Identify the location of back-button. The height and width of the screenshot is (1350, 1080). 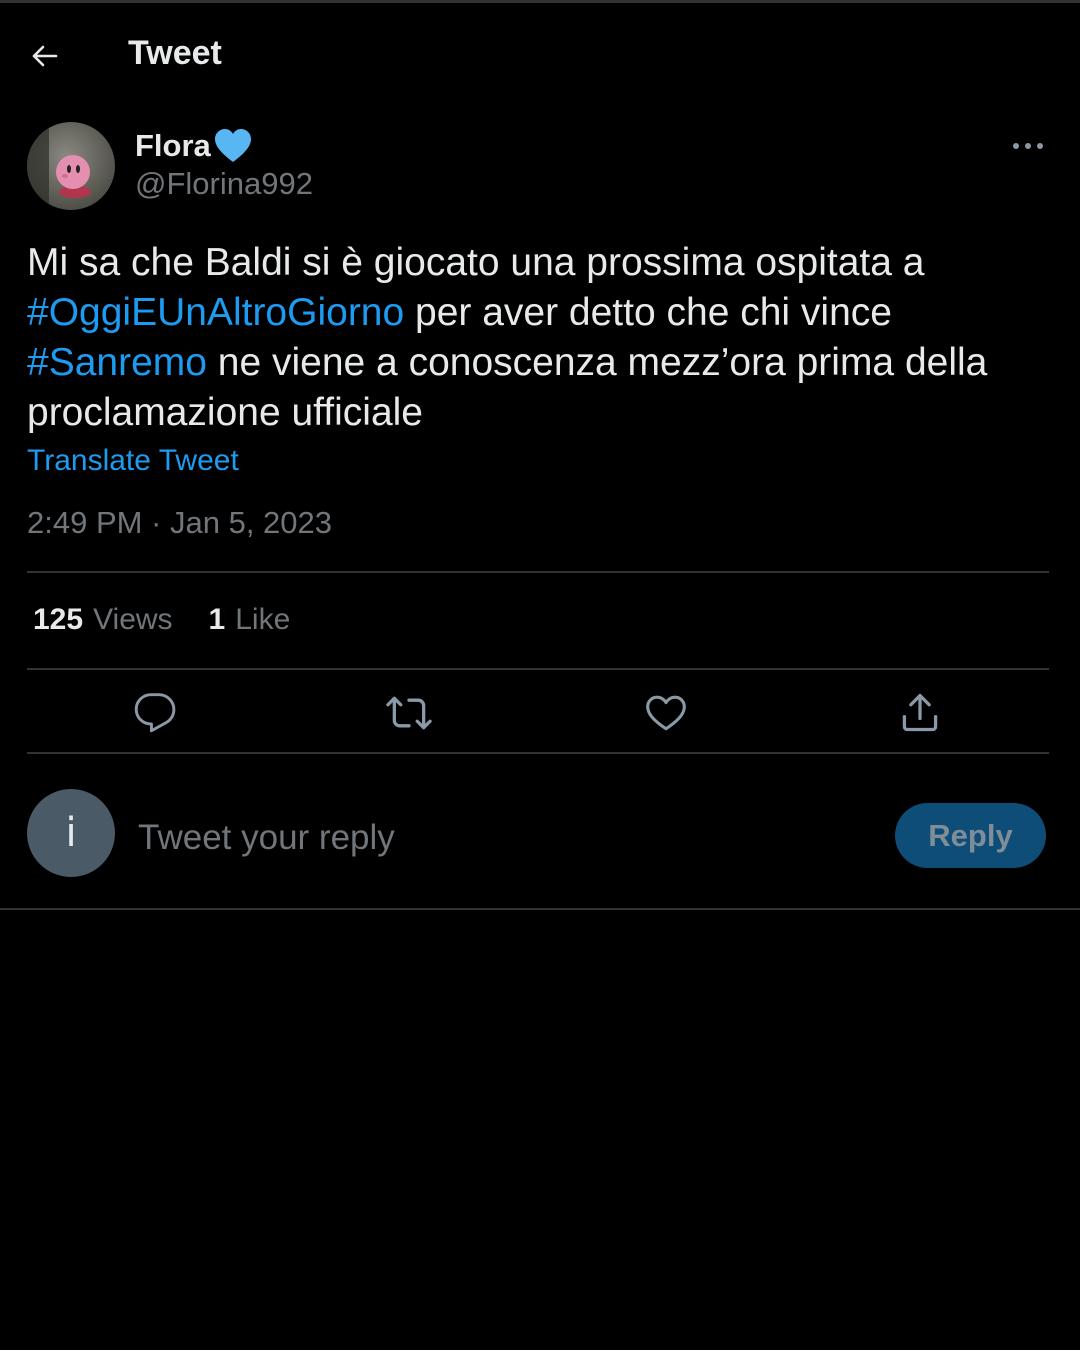
(44, 56).